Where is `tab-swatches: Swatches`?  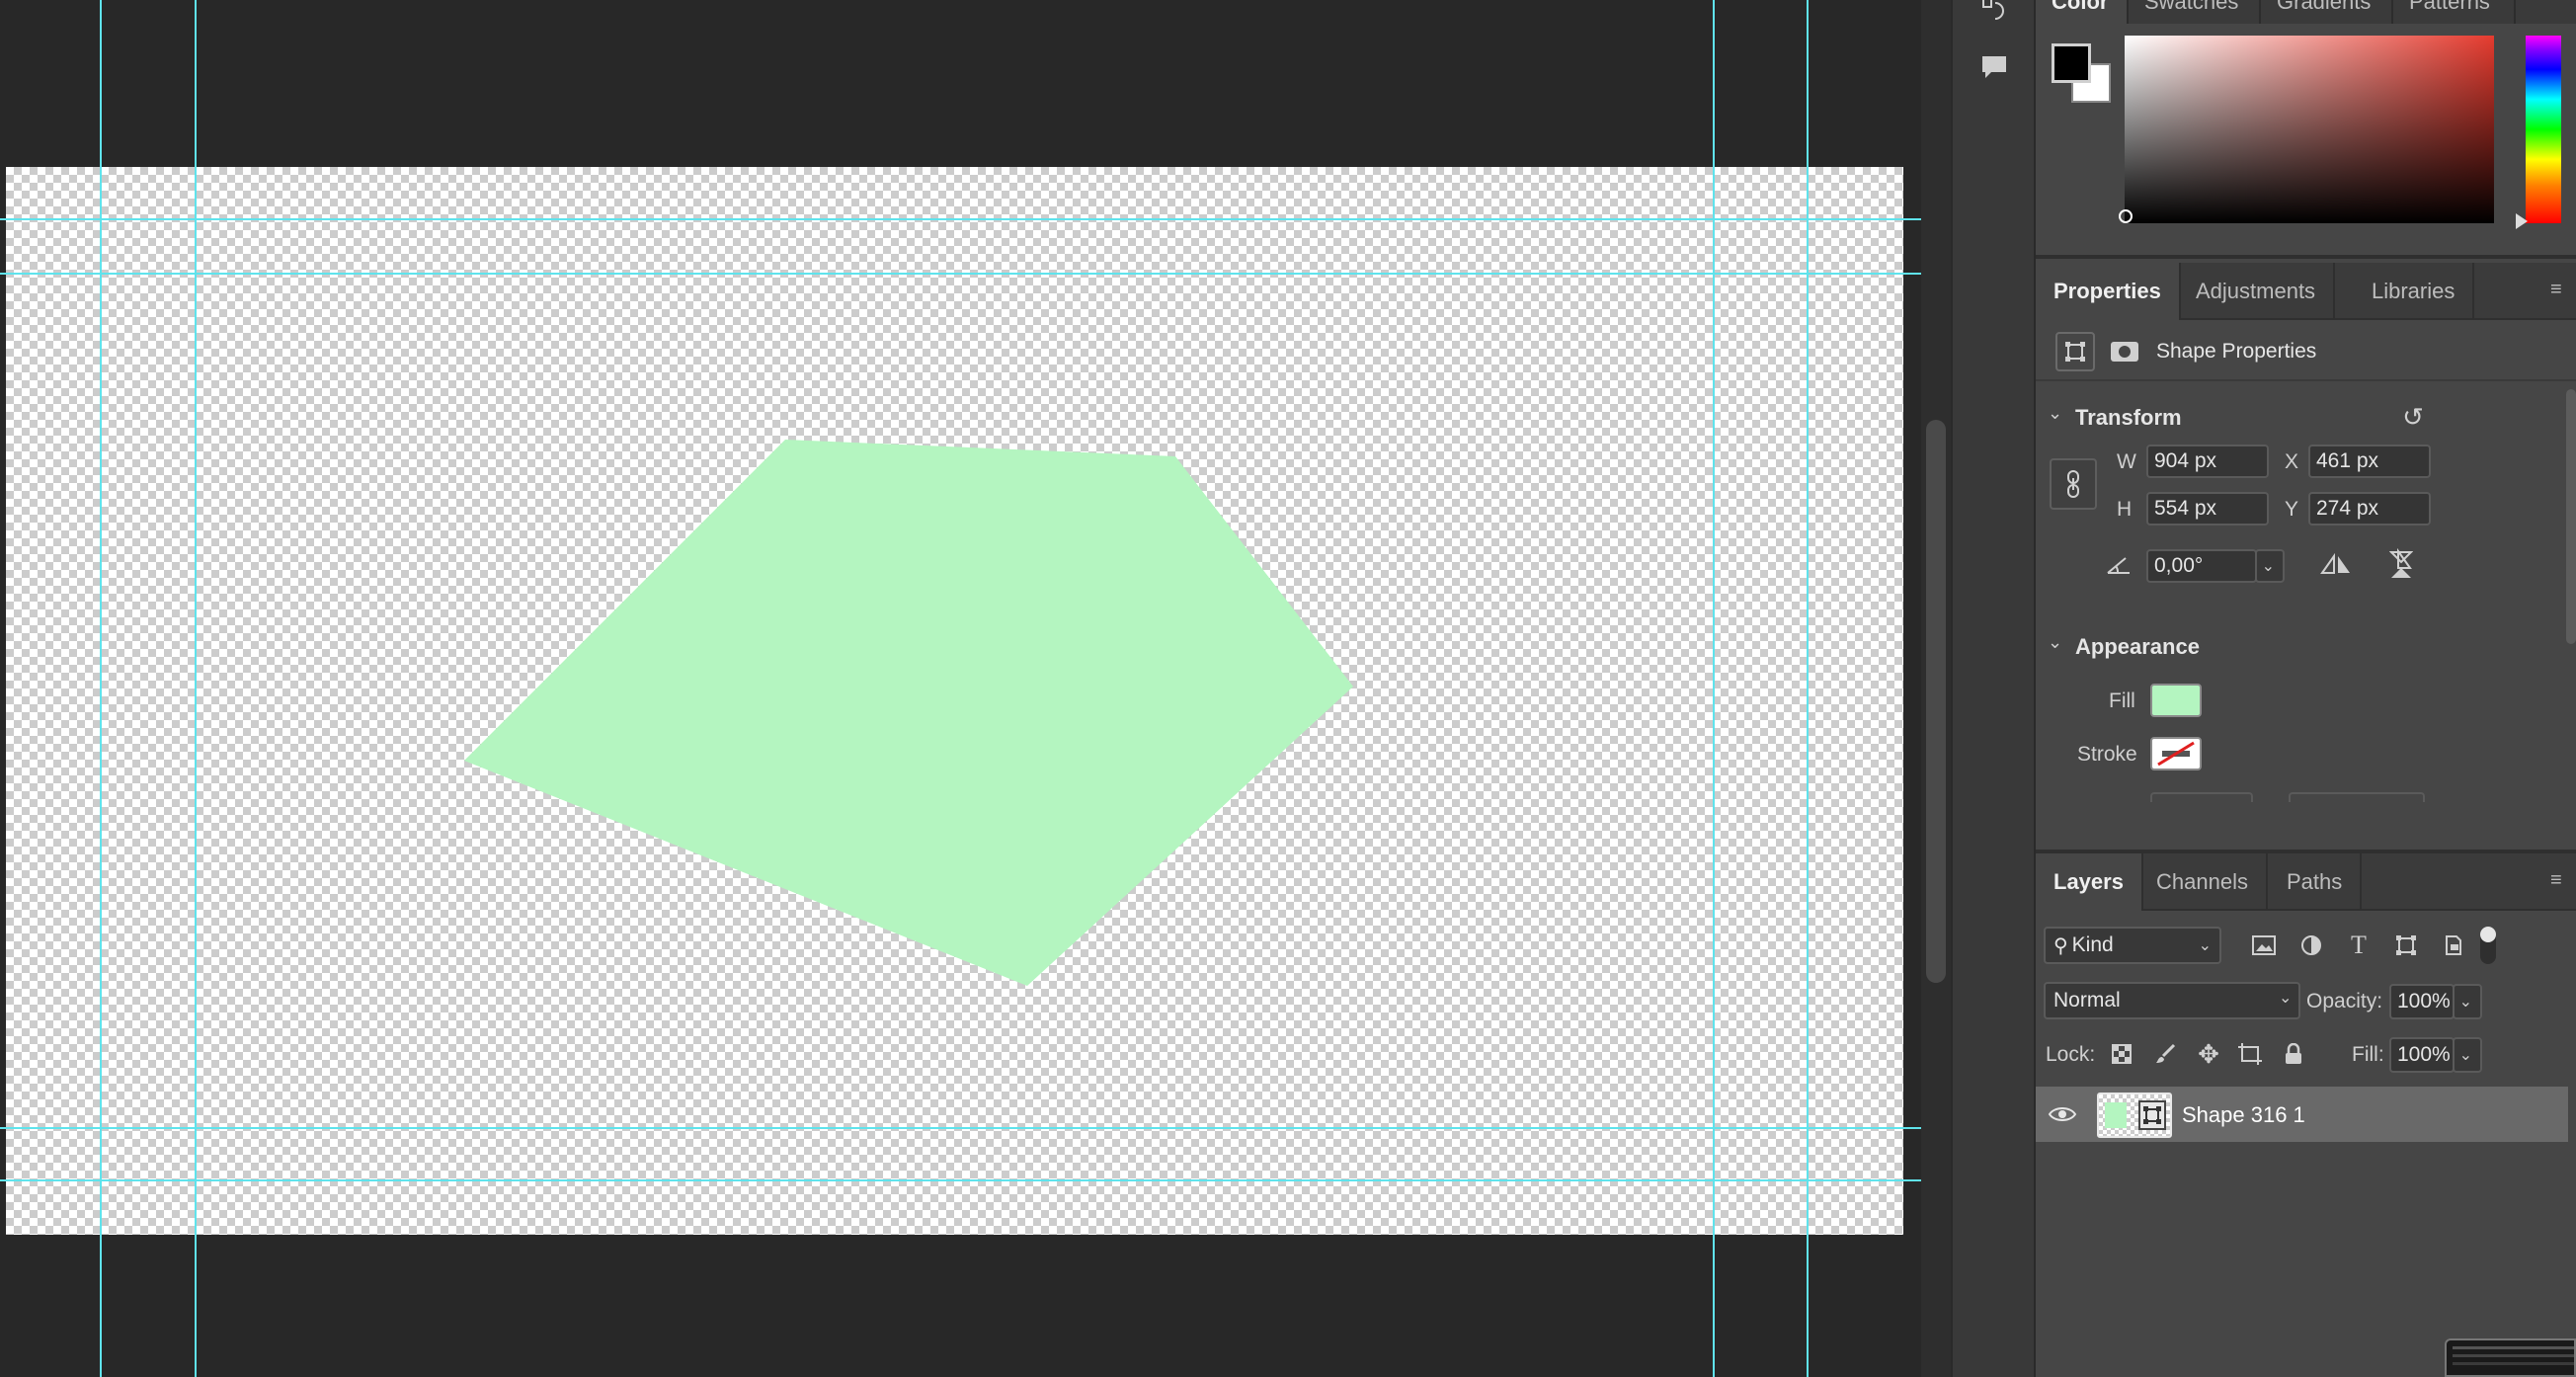
tab-swatches: Swatches is located at coordinates (2195, 12).